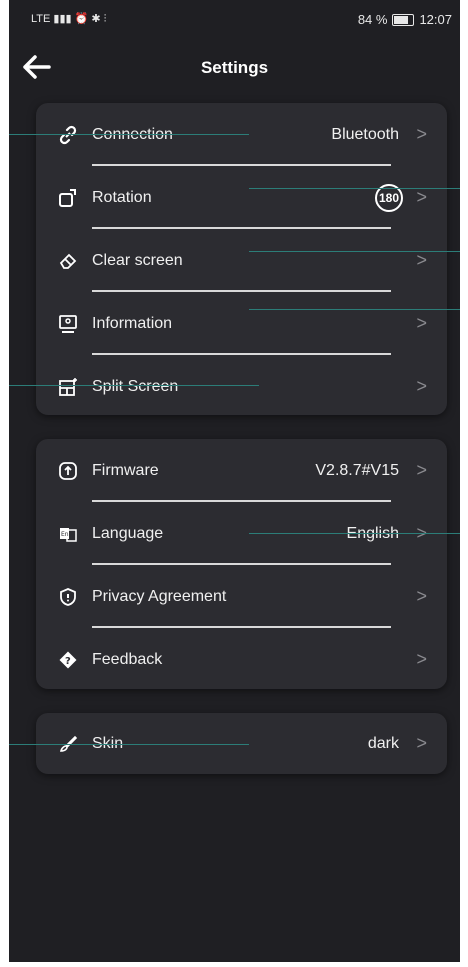  I want to click on privacy-label: Privacy Agreement, so click(159, 596).